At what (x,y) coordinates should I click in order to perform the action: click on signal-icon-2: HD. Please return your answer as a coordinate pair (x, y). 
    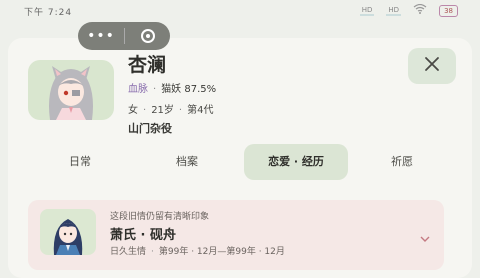
    Looking at the image, I should click on (394, 10).